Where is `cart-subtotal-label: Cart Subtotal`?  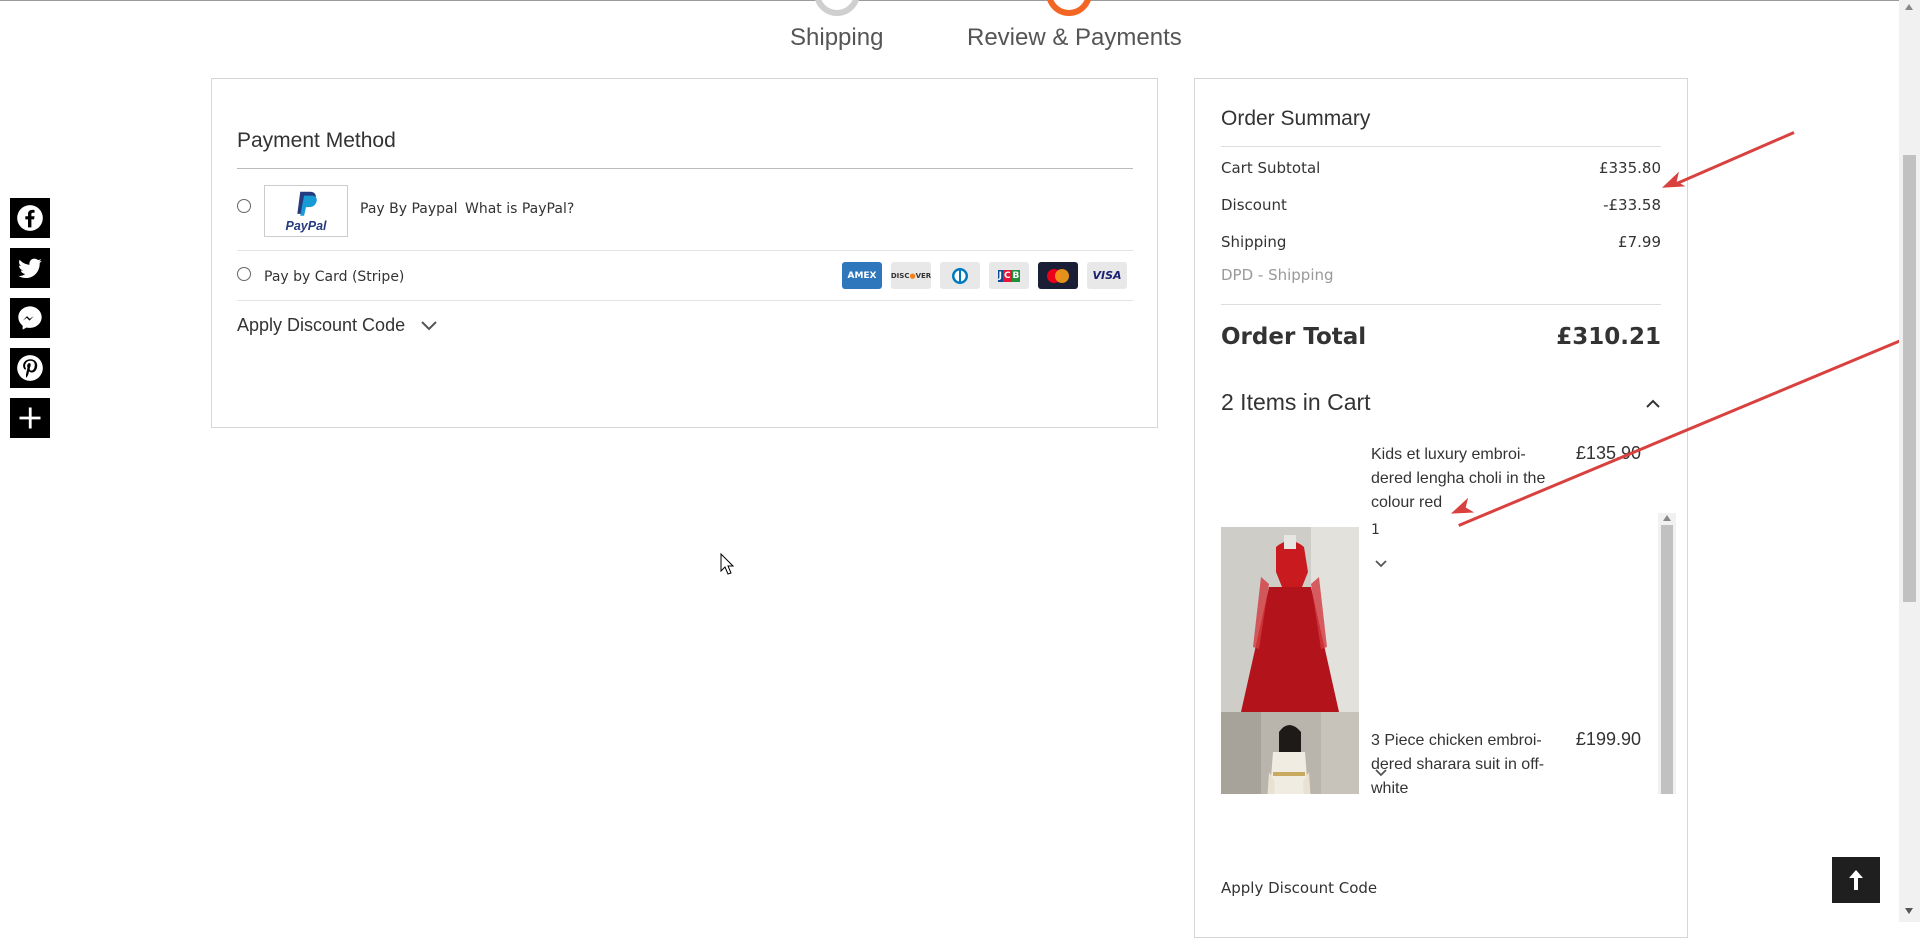
cart-subtotal-label: Cart Subtotal is located at coordinates (1271, 168).